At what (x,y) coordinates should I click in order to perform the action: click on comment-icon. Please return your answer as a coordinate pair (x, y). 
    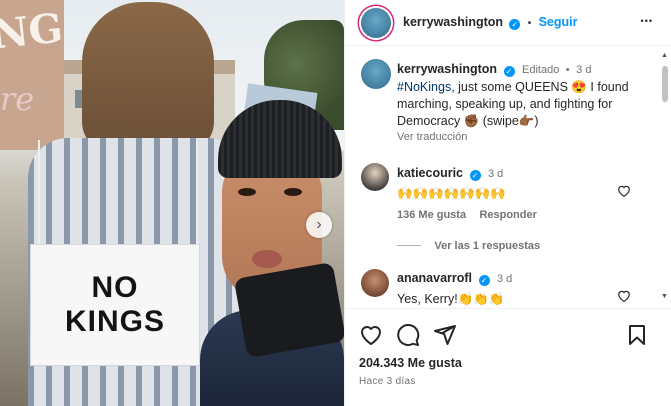
    Looking at the image, I should click on (408, 335).